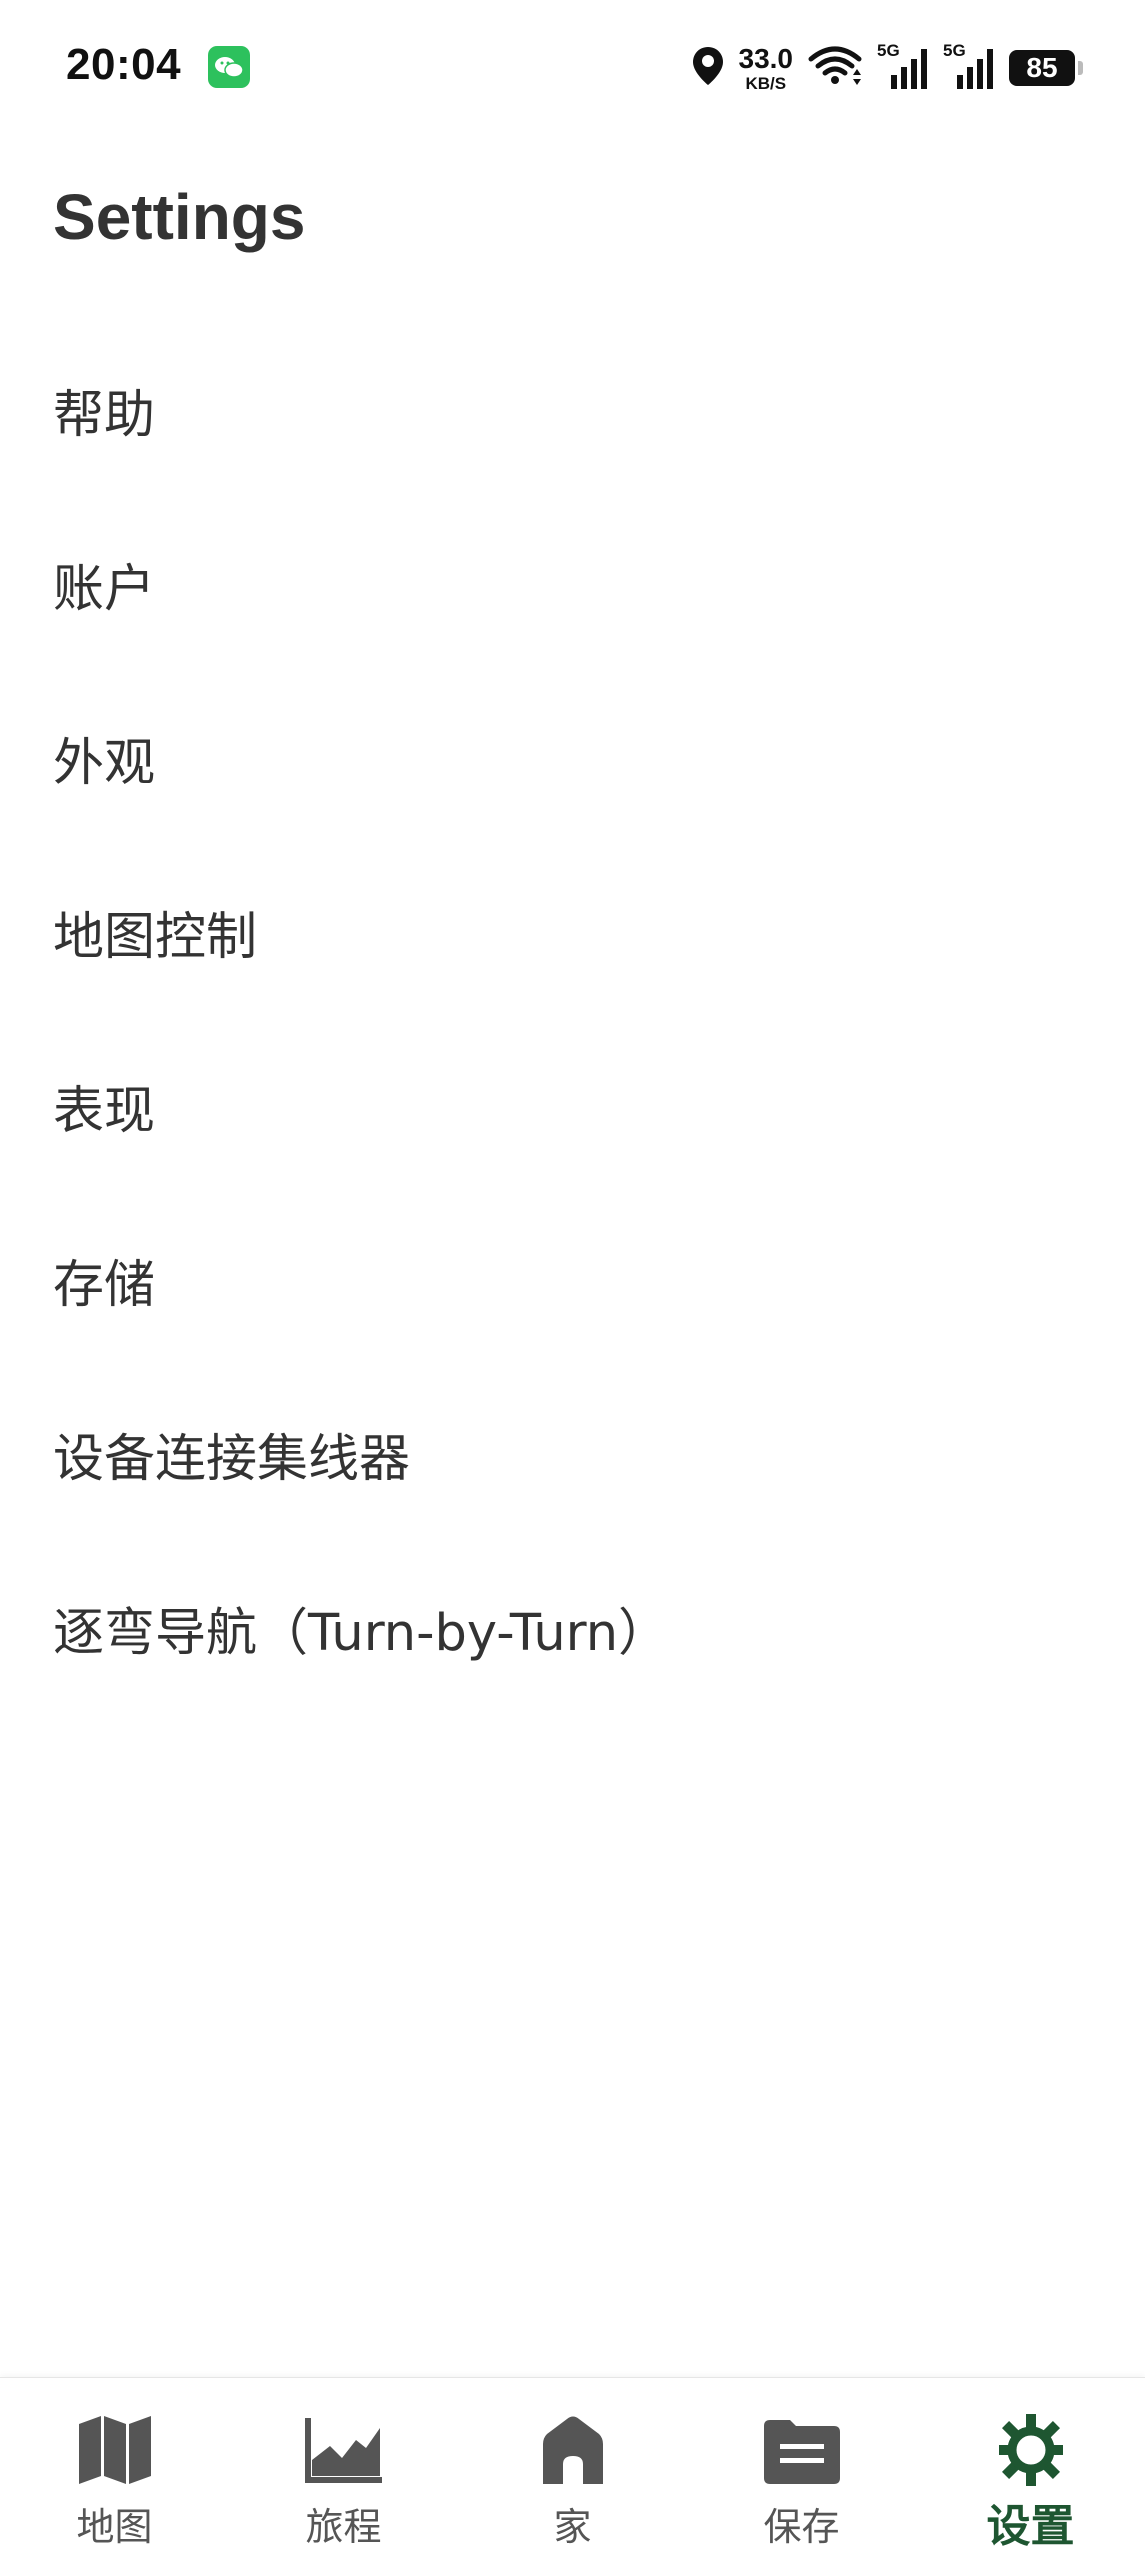  I want to click on wechat-notification-icon, so click(229, 67).